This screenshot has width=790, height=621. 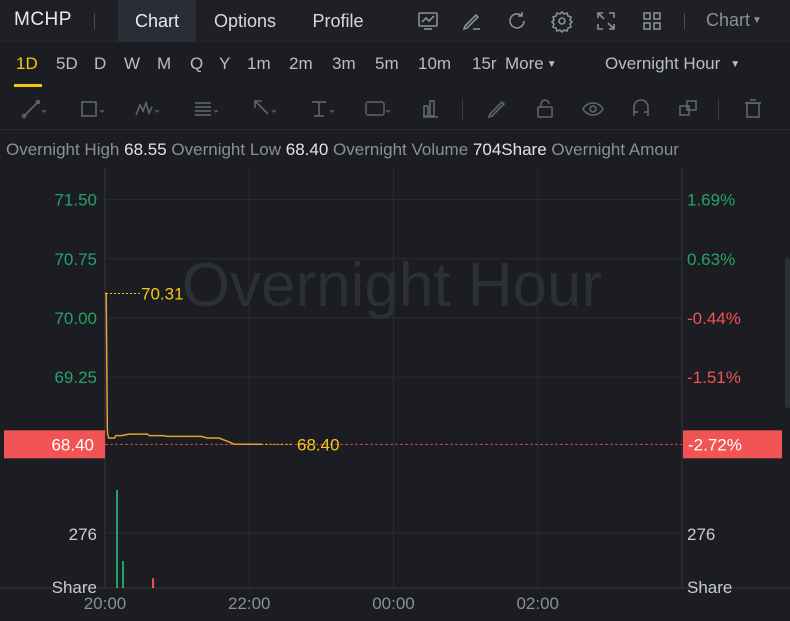 What do you see at coordinates (652, 21) in the screenshot?
I see `grid-layout-icon` at bounding box center [652, 21].